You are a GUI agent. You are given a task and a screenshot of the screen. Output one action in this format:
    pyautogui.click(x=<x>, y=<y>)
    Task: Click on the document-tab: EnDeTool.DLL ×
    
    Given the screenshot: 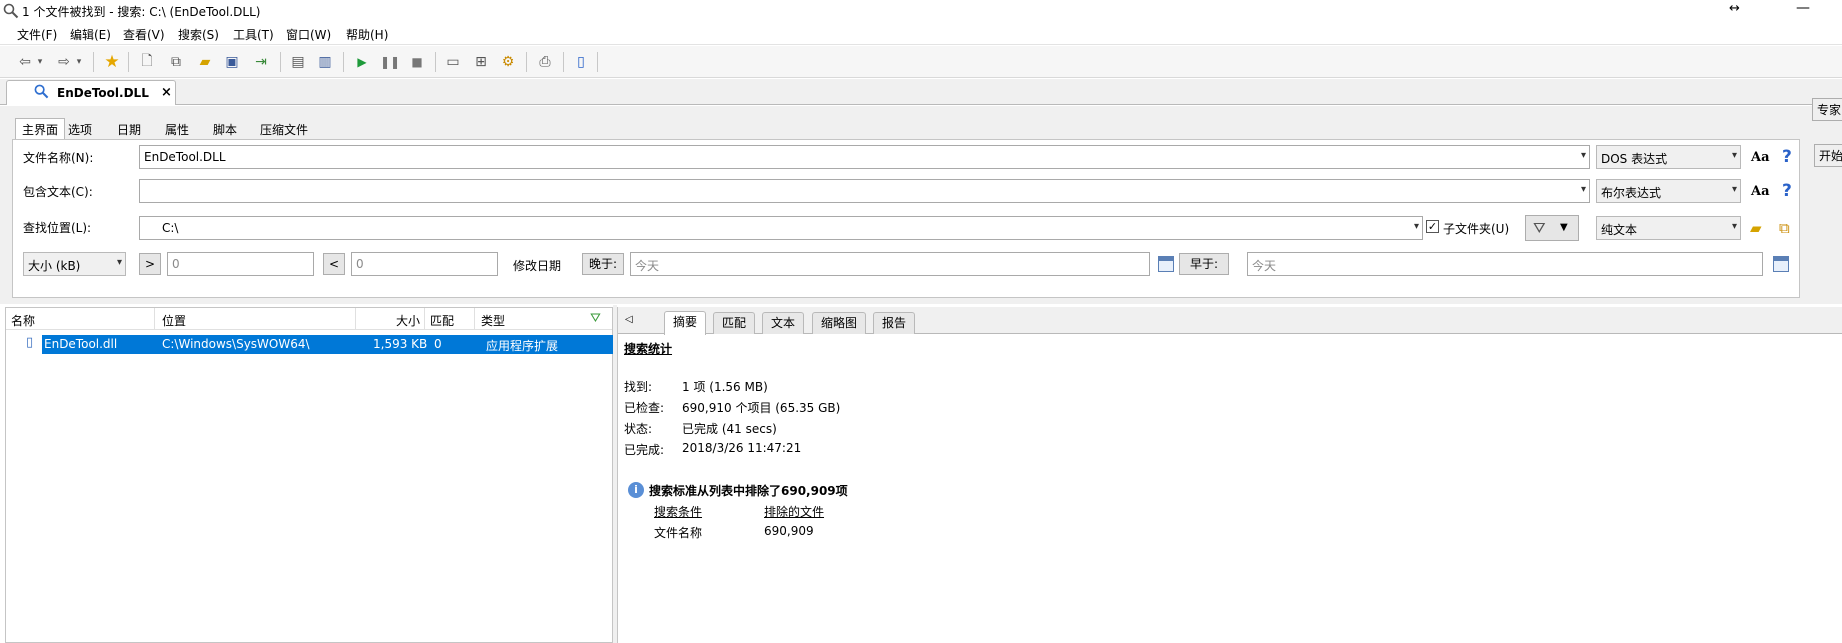 What is the action you would take?
    pyautogui.click(x=91, y=92)
    